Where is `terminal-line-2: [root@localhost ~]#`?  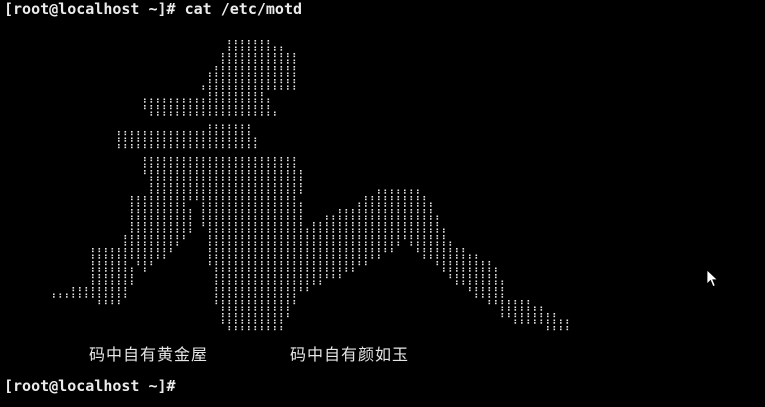
terminal-line-2: [root@localhost ~]# is located at coordinates (90, 386).